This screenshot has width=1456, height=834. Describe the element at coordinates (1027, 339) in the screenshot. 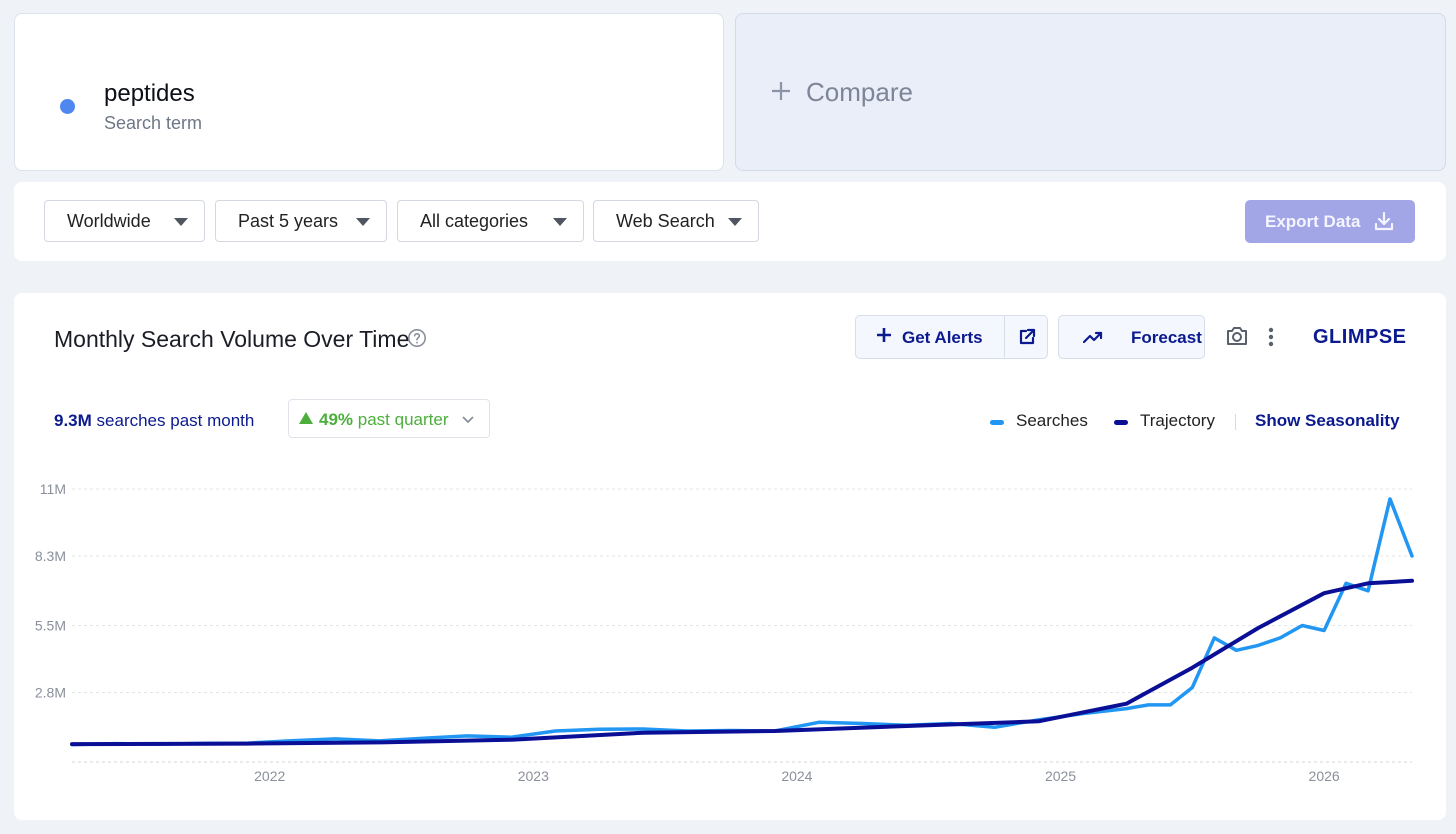

I see `external-link-icon` at that location.